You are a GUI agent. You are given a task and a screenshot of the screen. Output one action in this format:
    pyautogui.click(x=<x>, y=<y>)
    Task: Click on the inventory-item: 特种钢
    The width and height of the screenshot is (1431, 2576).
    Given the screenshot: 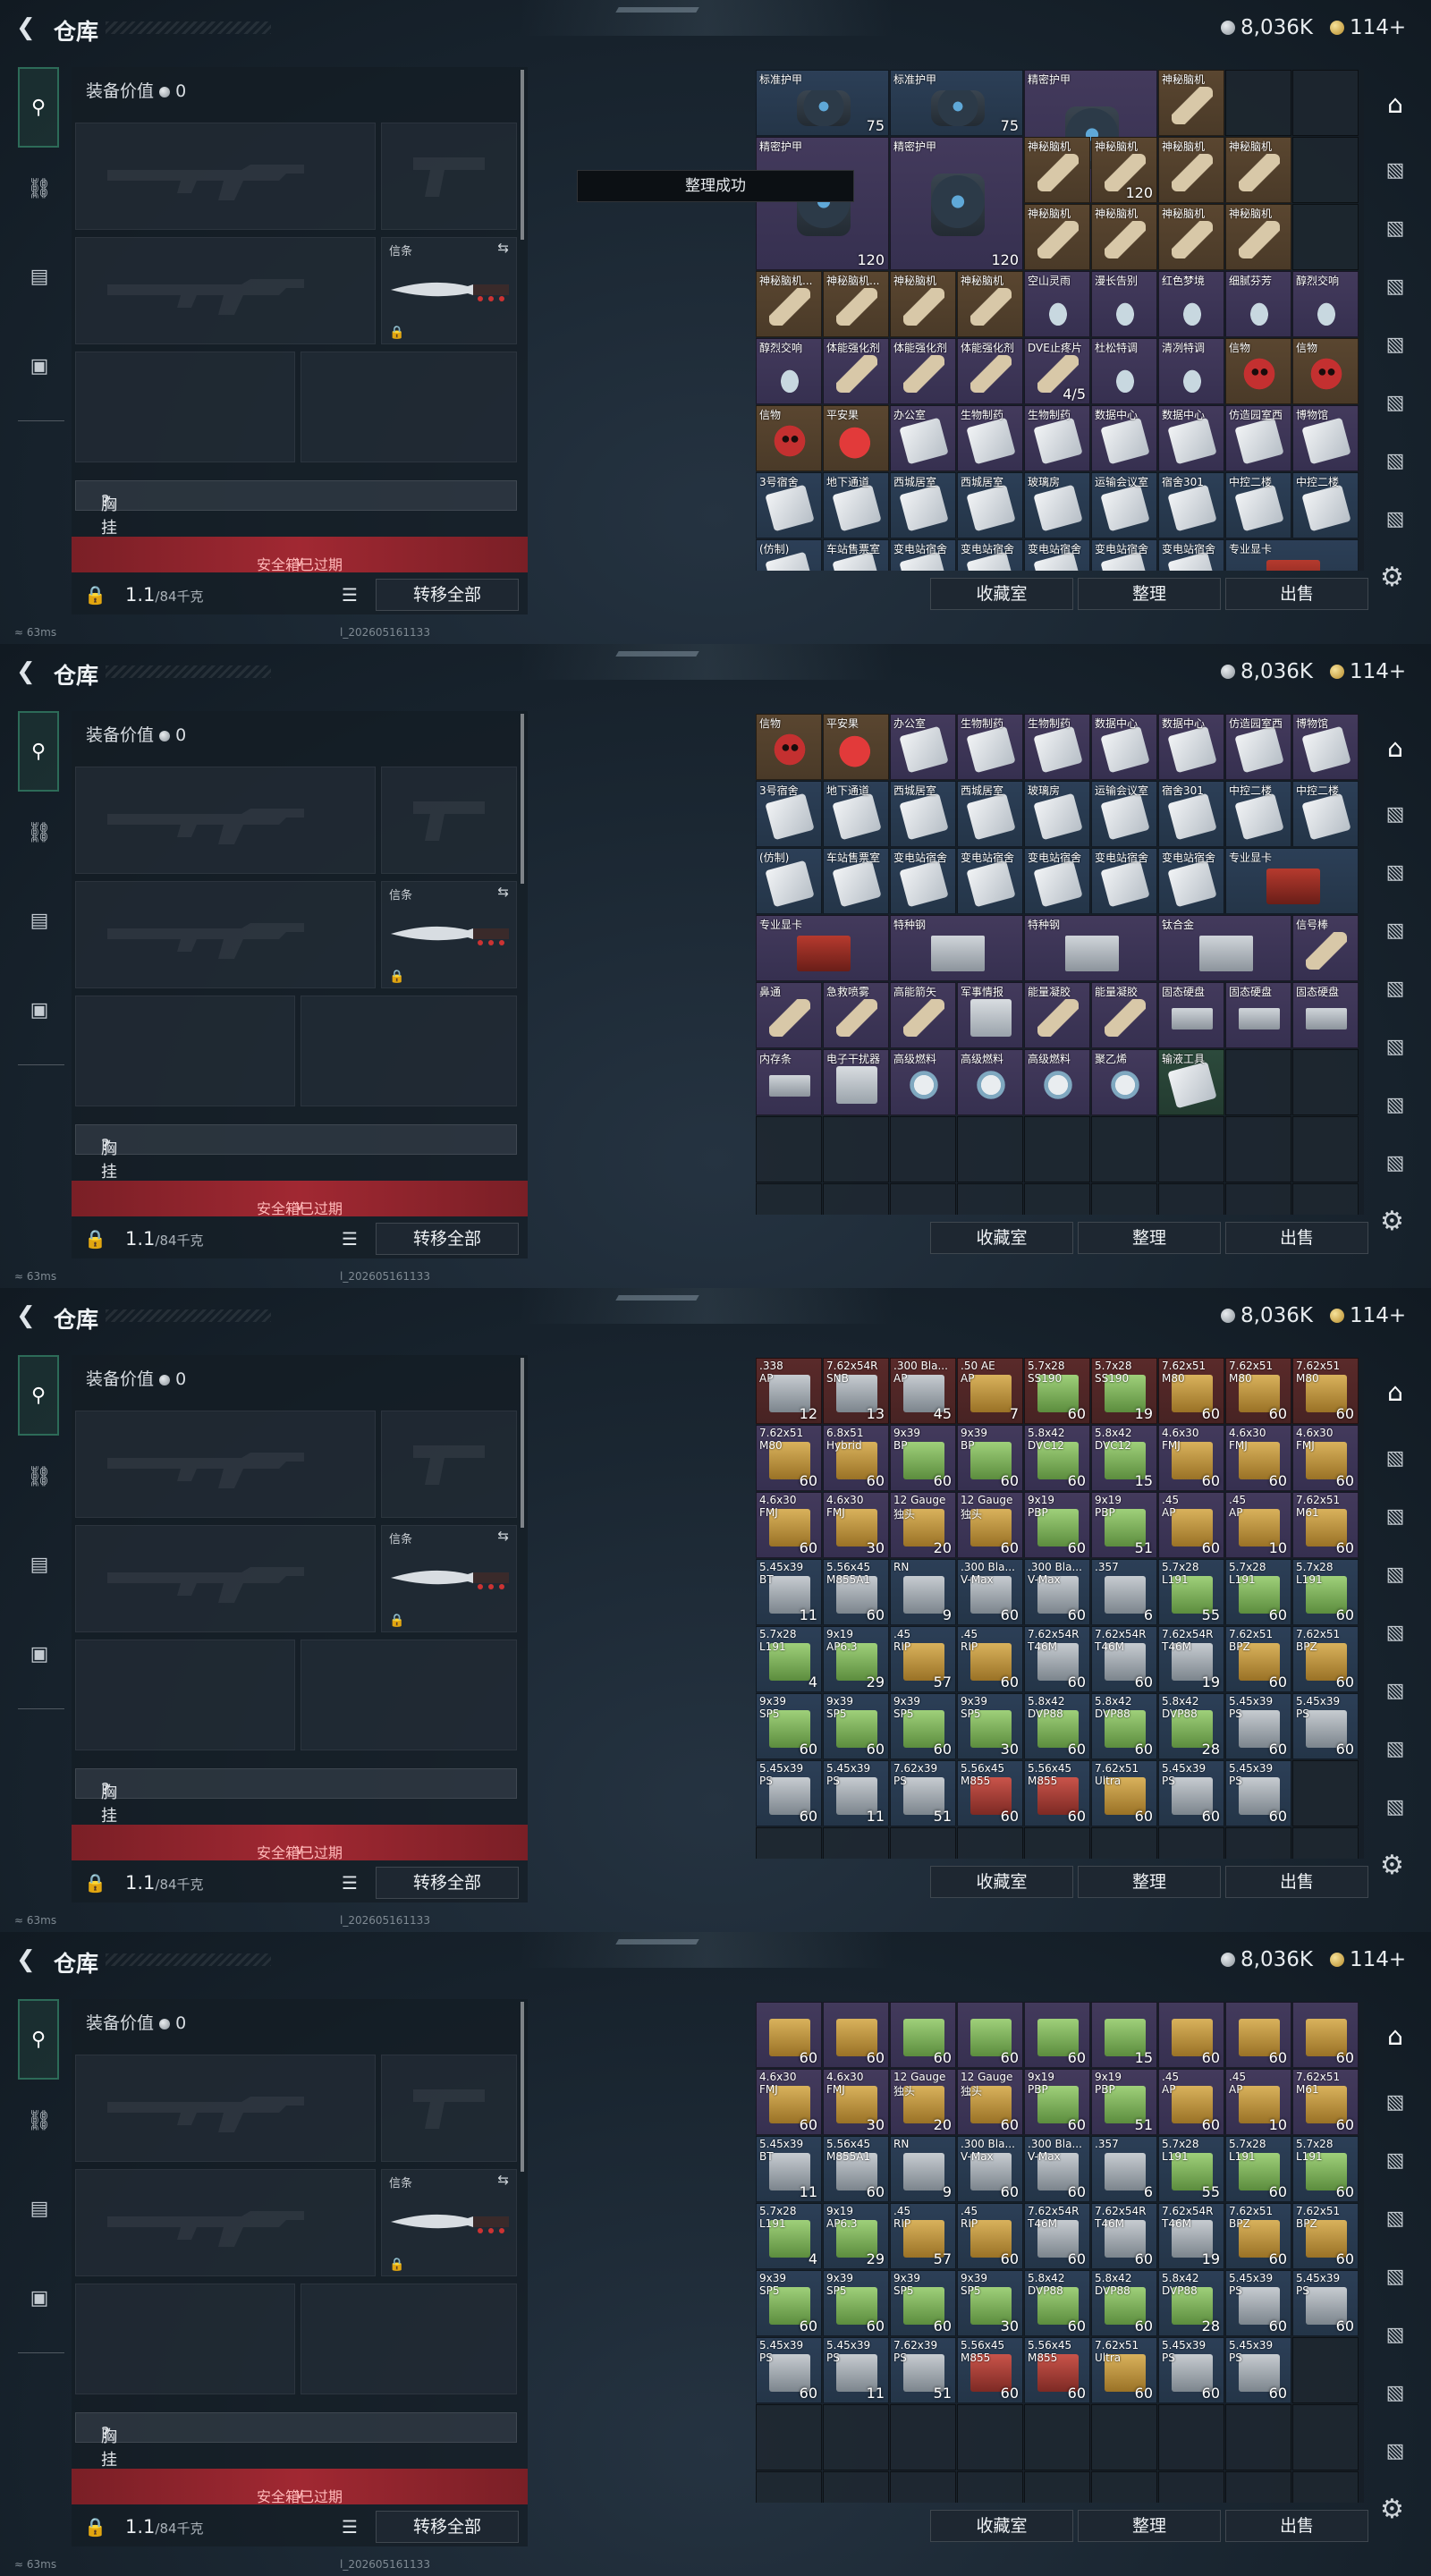 What is the action you would take?
    pyautogui.click(x=1091, y=948)
    